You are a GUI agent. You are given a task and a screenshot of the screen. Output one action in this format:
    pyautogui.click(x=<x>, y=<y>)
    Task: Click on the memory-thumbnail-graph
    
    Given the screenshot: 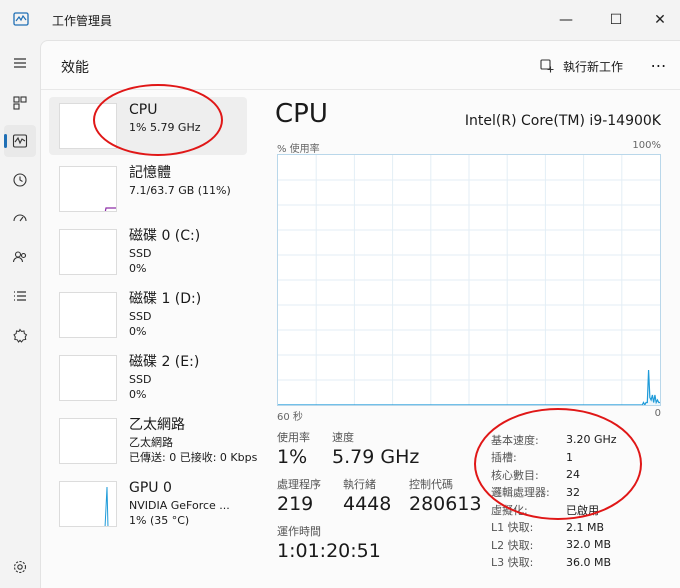 What is the action you would take?
    pyautogui.click(x=88, y=189)
    